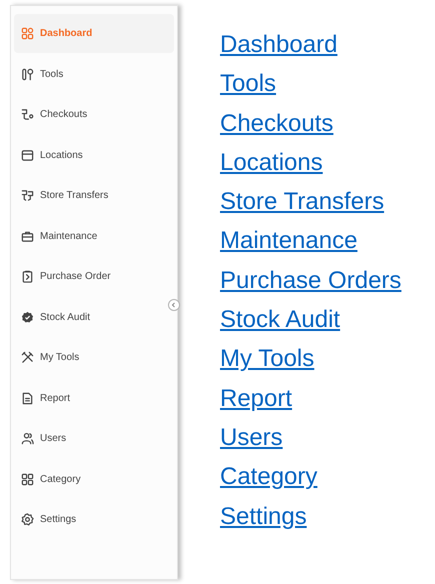  Describe the element at coordinates (94, 195) in the screenshot. I see `sidebar-item: Store Transfers` at that location.